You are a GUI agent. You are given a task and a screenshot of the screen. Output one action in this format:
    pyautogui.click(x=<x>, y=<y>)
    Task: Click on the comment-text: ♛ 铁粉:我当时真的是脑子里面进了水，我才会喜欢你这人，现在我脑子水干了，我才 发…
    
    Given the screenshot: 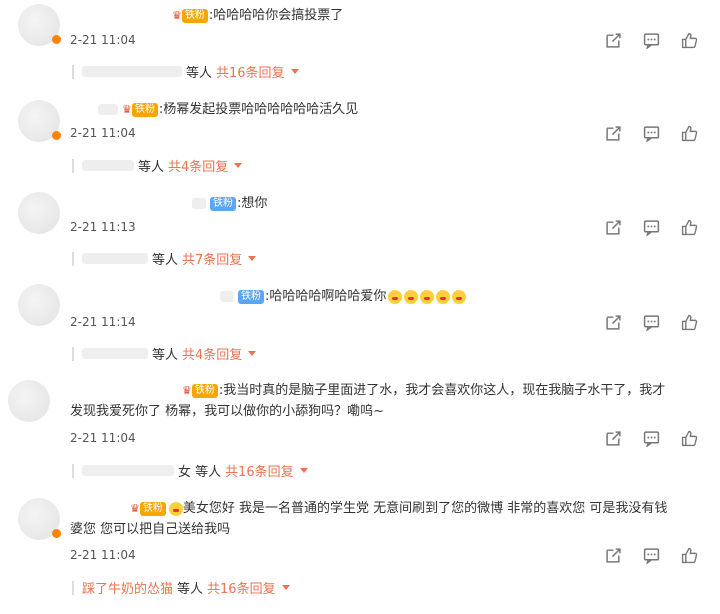 What is the action you would take?
    pyautogui.click(x=390, y=401)
    